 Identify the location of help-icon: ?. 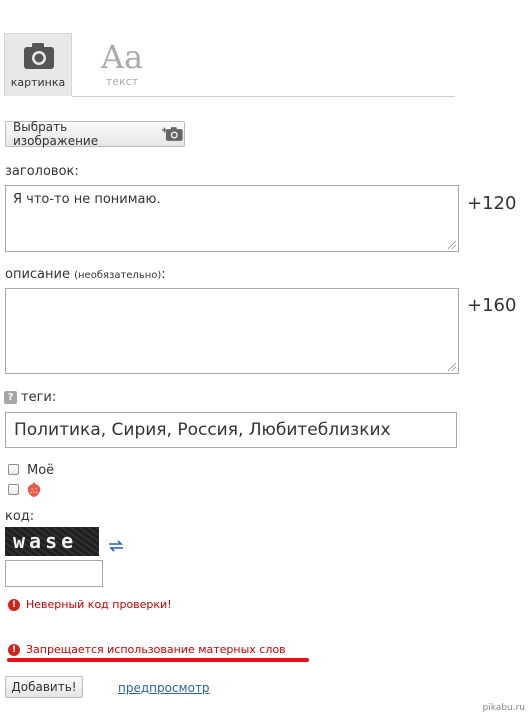
(10, 397).